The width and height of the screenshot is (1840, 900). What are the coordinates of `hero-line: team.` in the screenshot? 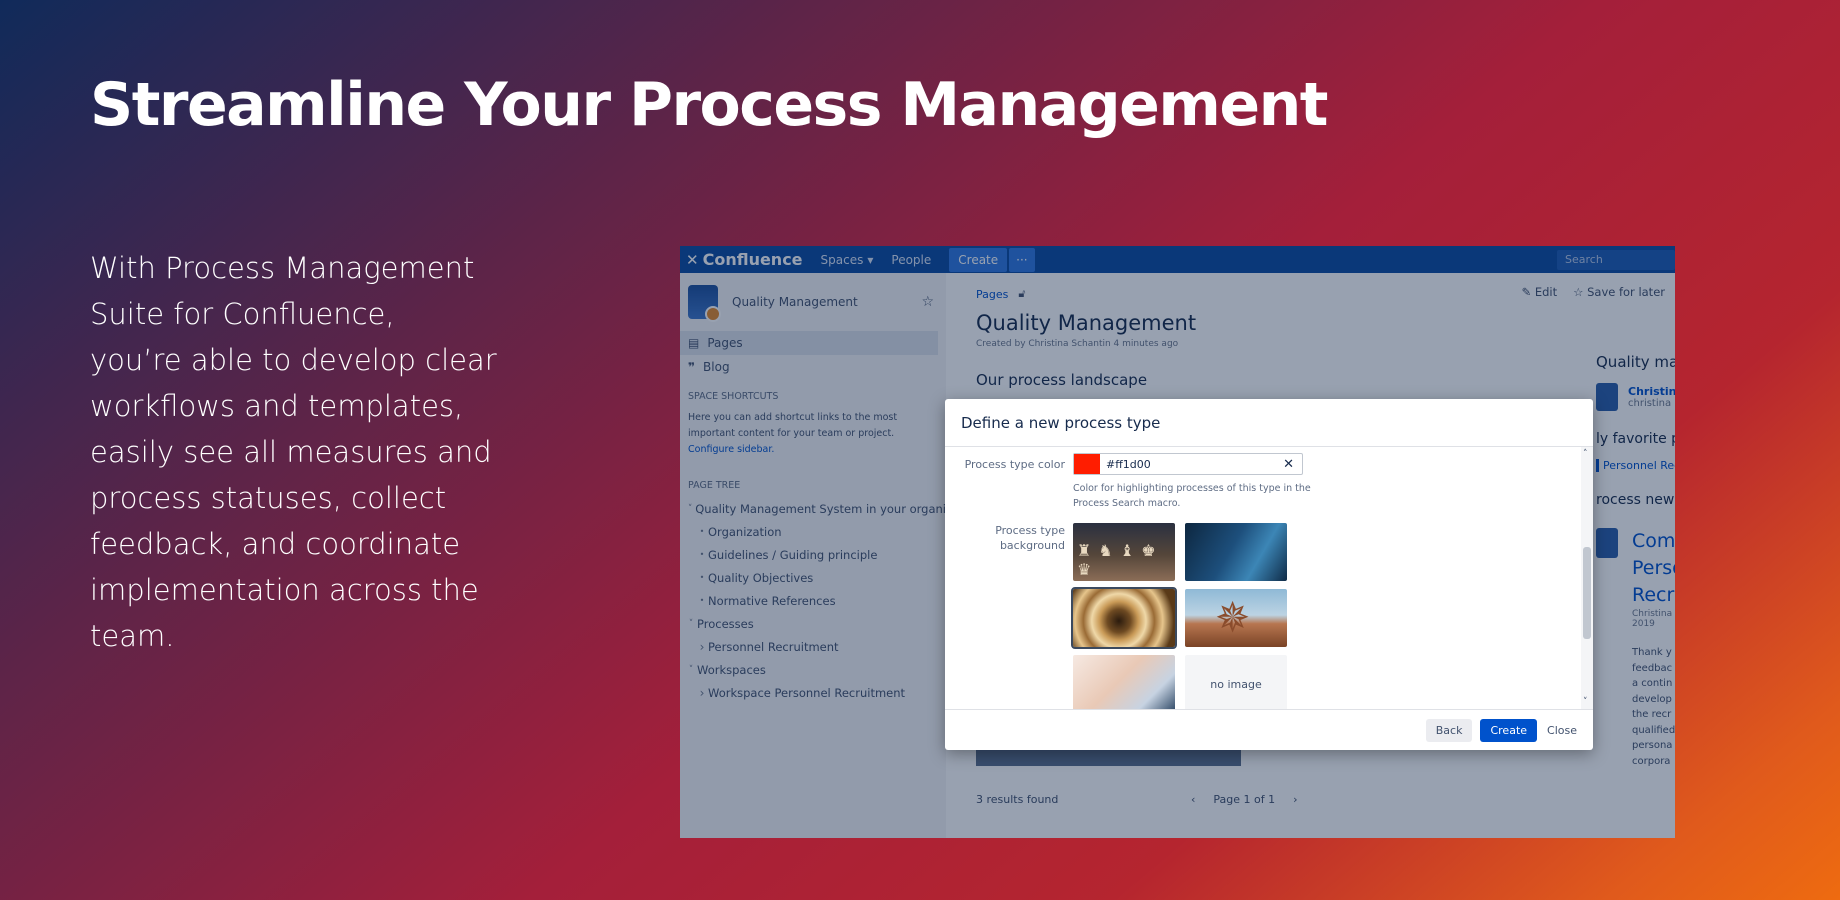 It's located at (132, 636).